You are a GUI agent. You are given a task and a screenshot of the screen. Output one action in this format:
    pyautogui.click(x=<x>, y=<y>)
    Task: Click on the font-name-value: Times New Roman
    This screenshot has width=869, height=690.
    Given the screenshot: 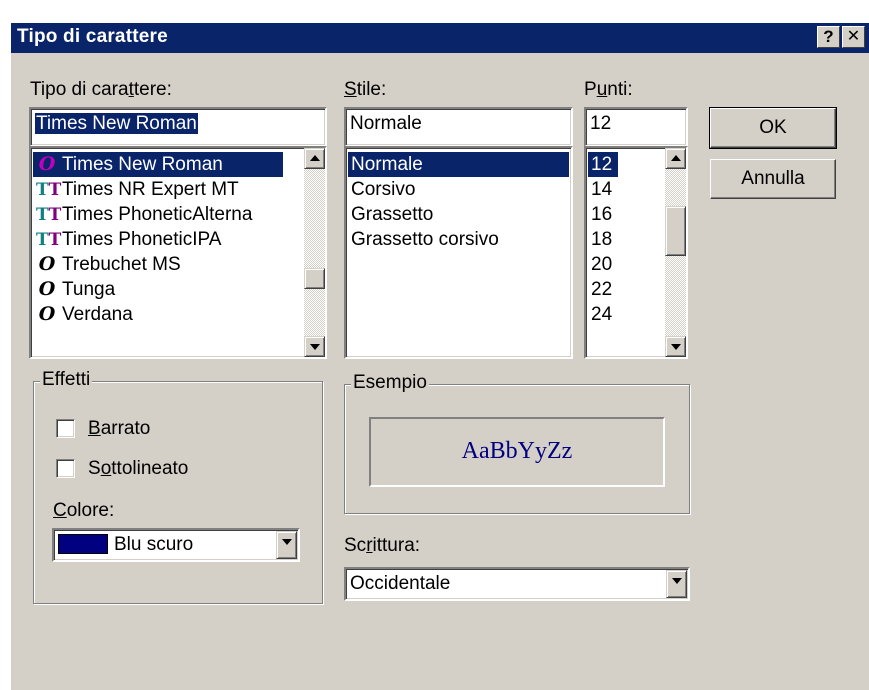 What is the action you would take?
    pyautogui.click(x=116, y=123)
    